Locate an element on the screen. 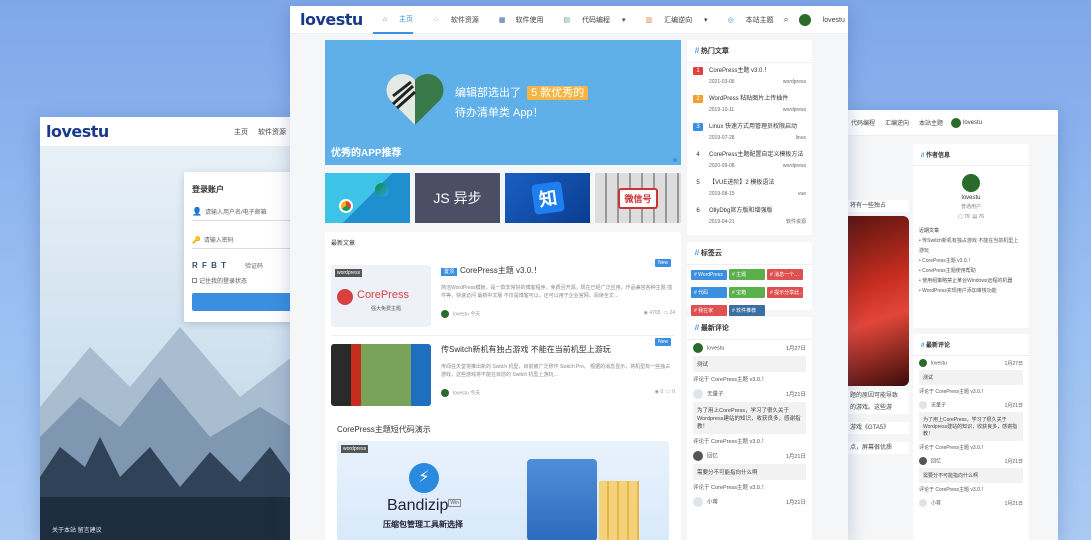  recent-item: • 使用组策略禁止某台Windows远程的机器 is located at coordinates (971, 281).